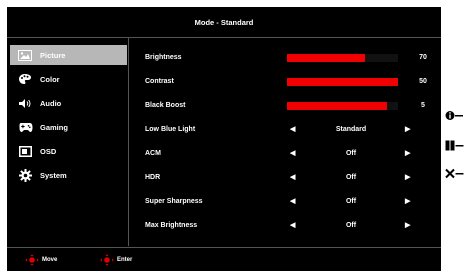 The height and width of the screenshot is (273, 464). Describe the element at coordinates (107, 260) in the screenshot. I see `enter-joystick-icon` at that location.